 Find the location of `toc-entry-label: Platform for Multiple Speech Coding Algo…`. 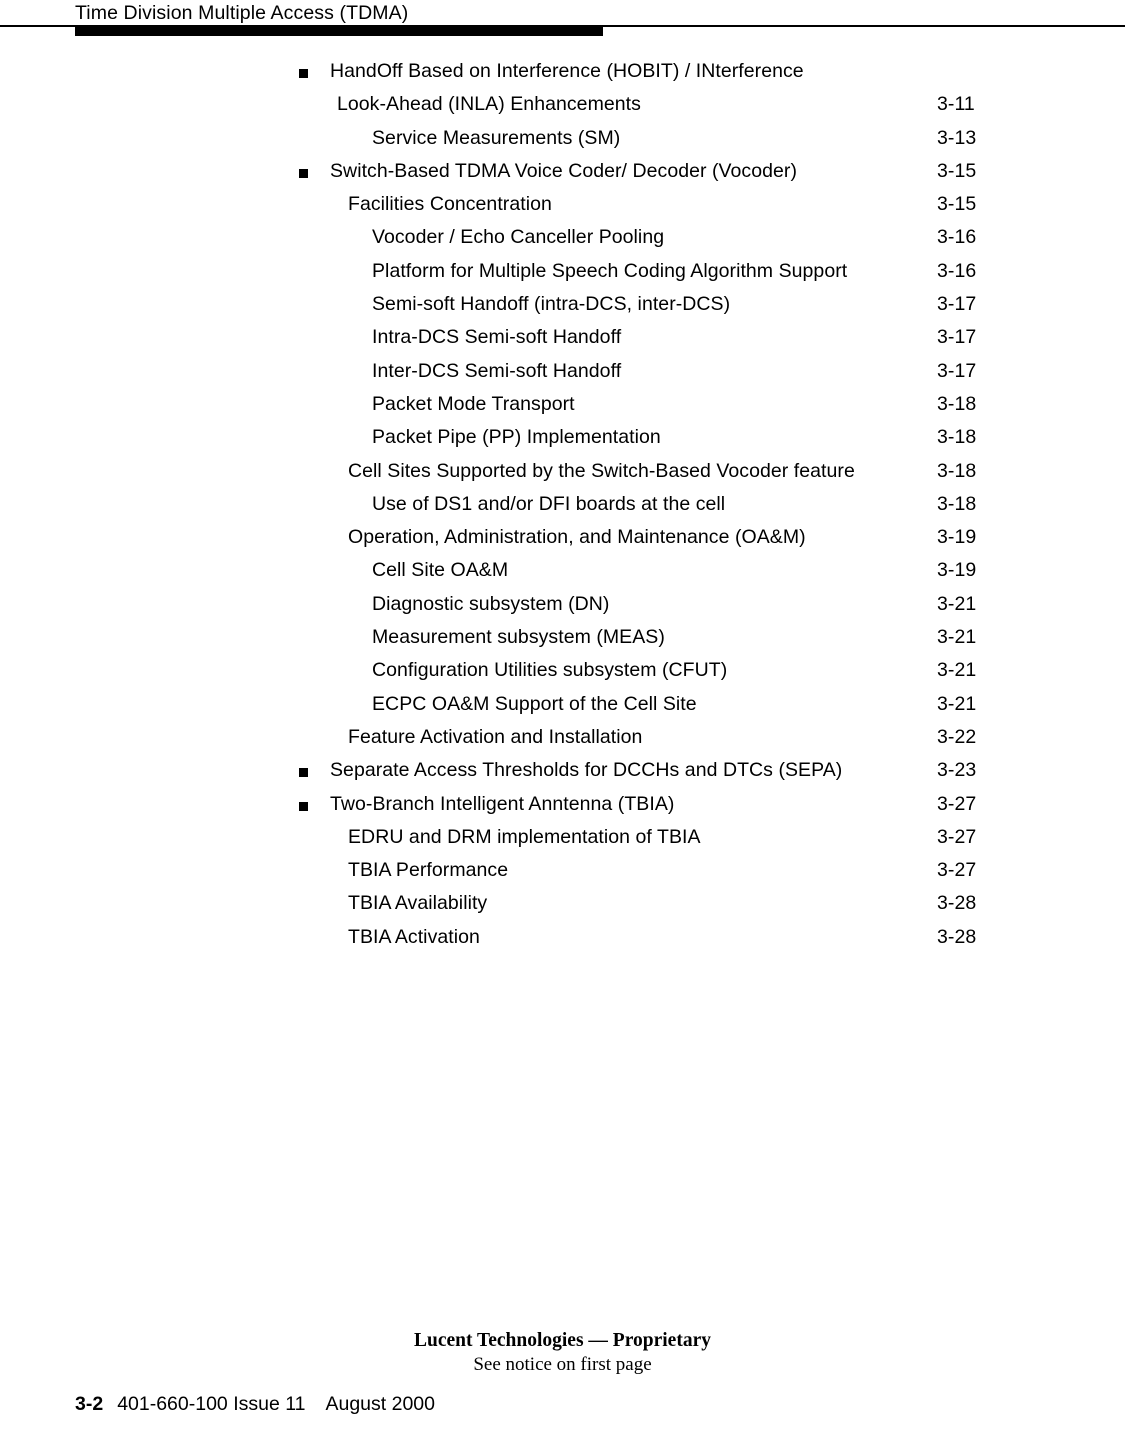

toc-entry-label: Platform for Multiple Speech Coding Algo… is located at coordinates (610, 270).